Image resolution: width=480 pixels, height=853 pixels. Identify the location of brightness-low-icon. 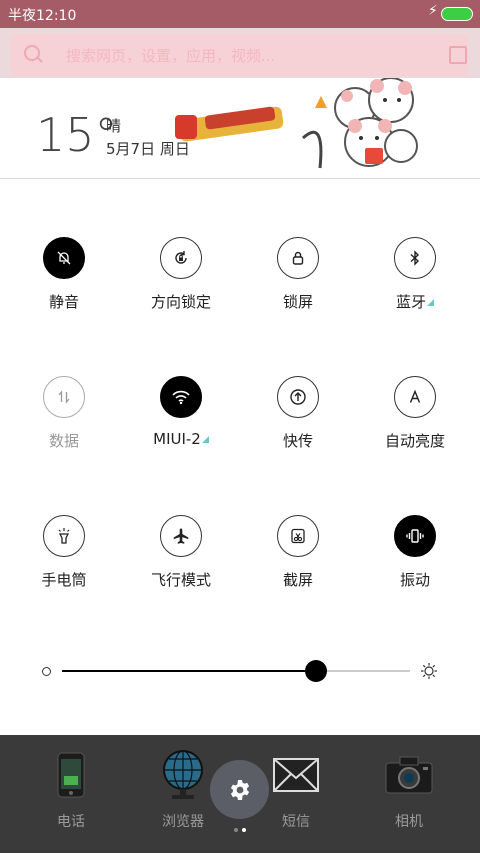
(46, 671).